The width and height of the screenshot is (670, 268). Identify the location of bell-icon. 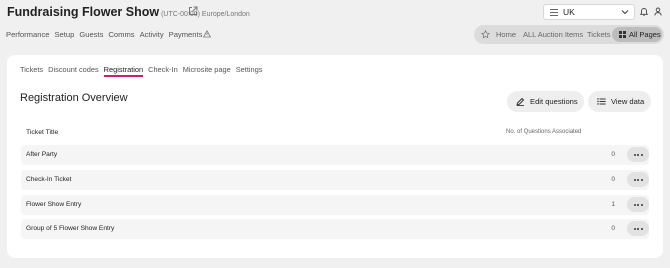
(644, 11).